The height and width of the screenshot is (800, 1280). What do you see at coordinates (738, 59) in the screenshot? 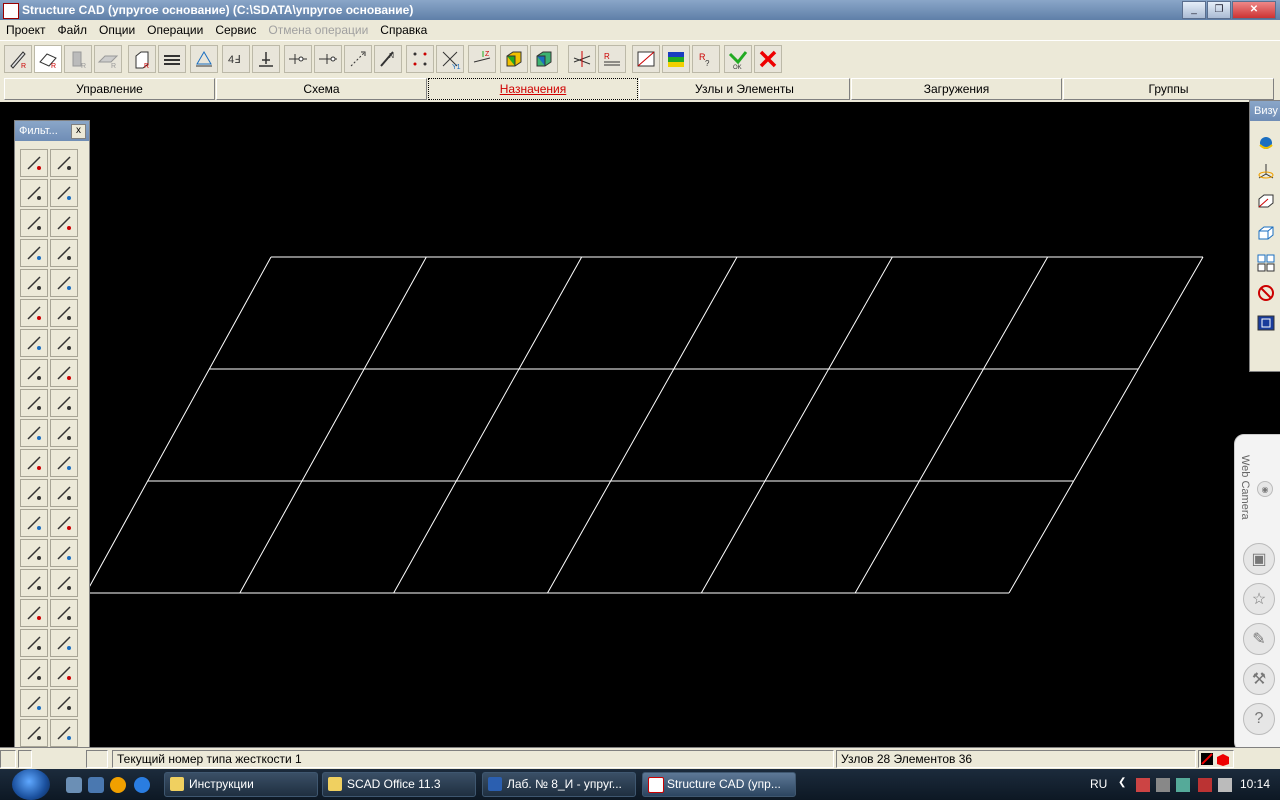
I see `apply-icon: OK` at bounding box center [738, 59].